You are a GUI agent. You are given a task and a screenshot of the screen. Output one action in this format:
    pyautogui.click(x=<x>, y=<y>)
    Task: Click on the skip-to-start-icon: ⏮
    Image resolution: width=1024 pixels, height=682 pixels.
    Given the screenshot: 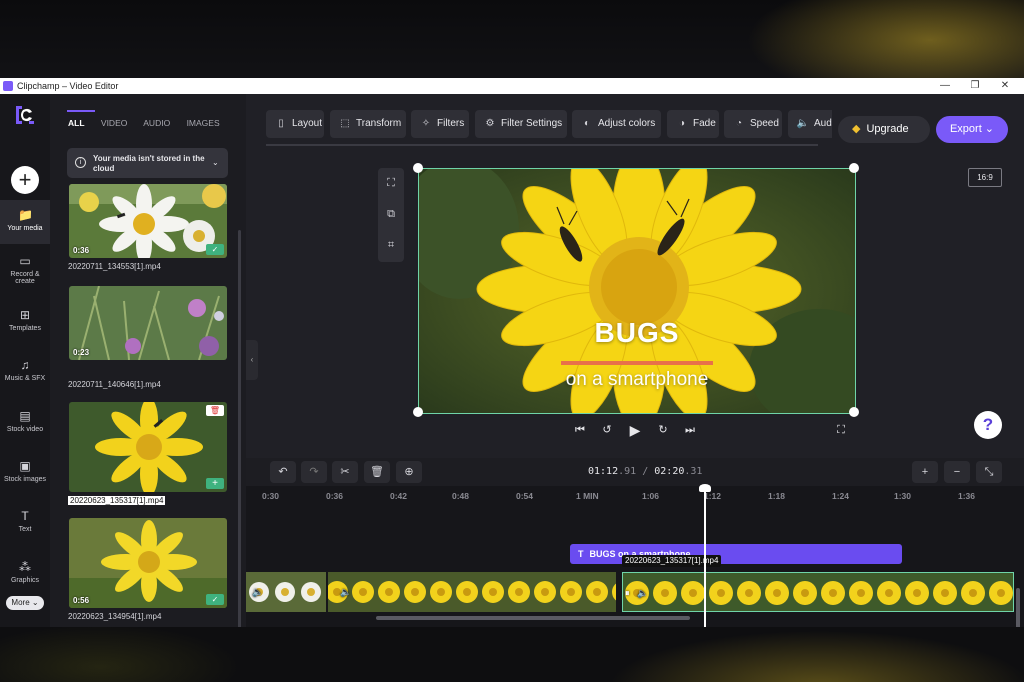 What is the action you would take?
    pyautogui.click(x=580, y=430)
    